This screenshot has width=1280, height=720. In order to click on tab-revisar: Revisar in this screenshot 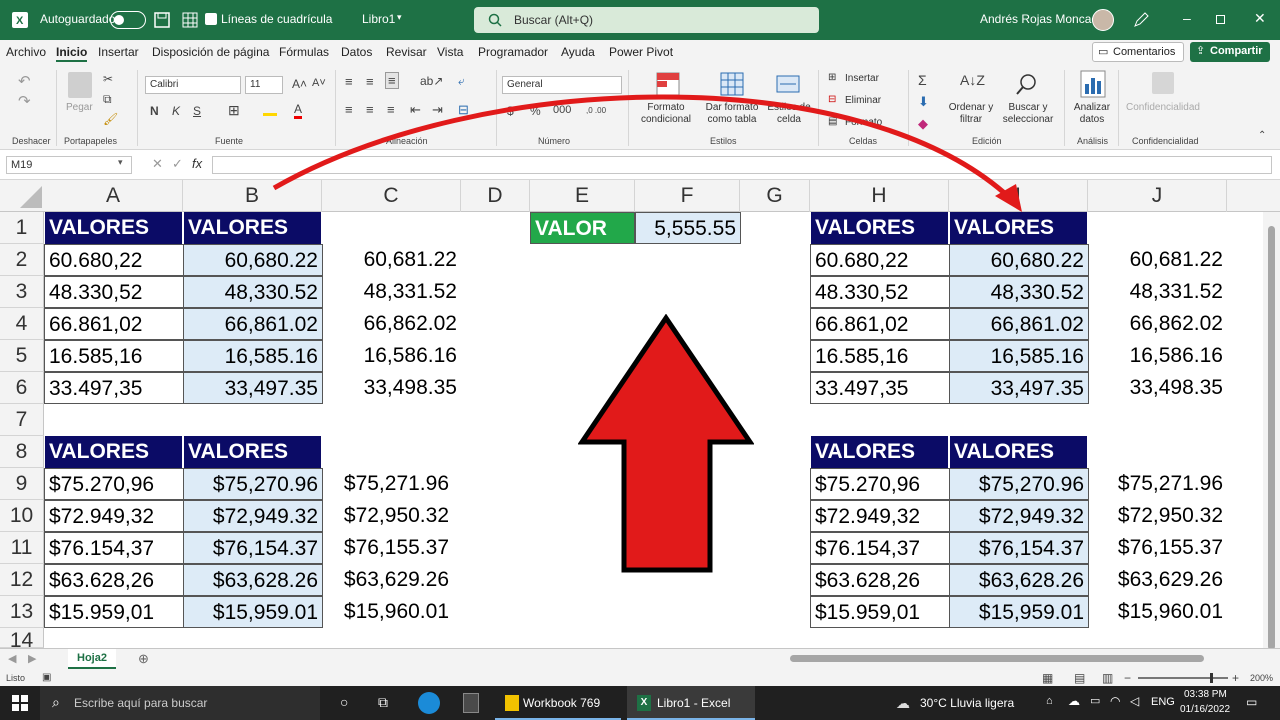, I will do `click(406, 52)`.